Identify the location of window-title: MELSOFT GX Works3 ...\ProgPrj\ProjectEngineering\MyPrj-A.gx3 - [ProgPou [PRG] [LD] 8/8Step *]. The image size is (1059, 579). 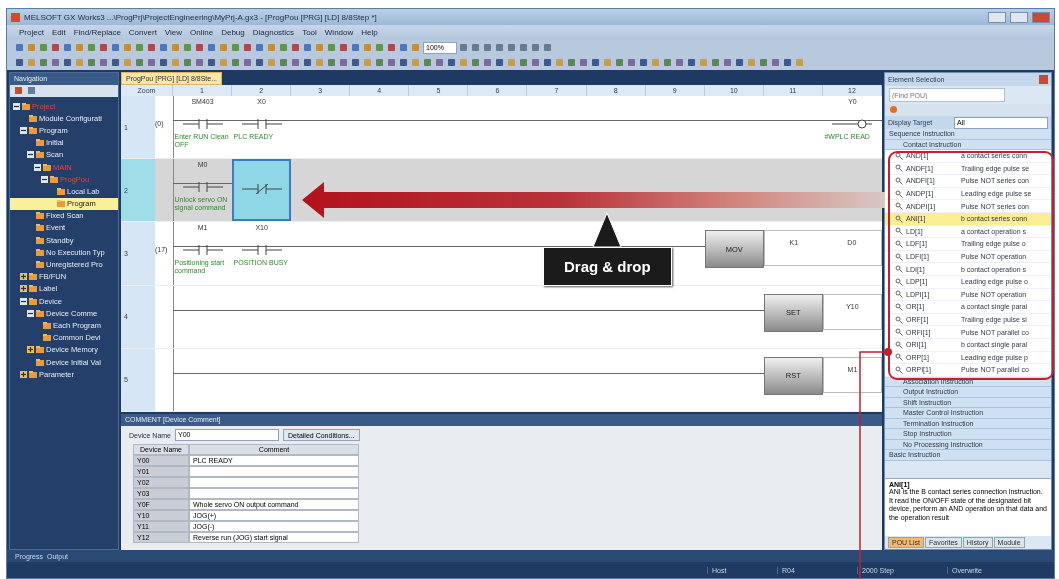
(201, 17).